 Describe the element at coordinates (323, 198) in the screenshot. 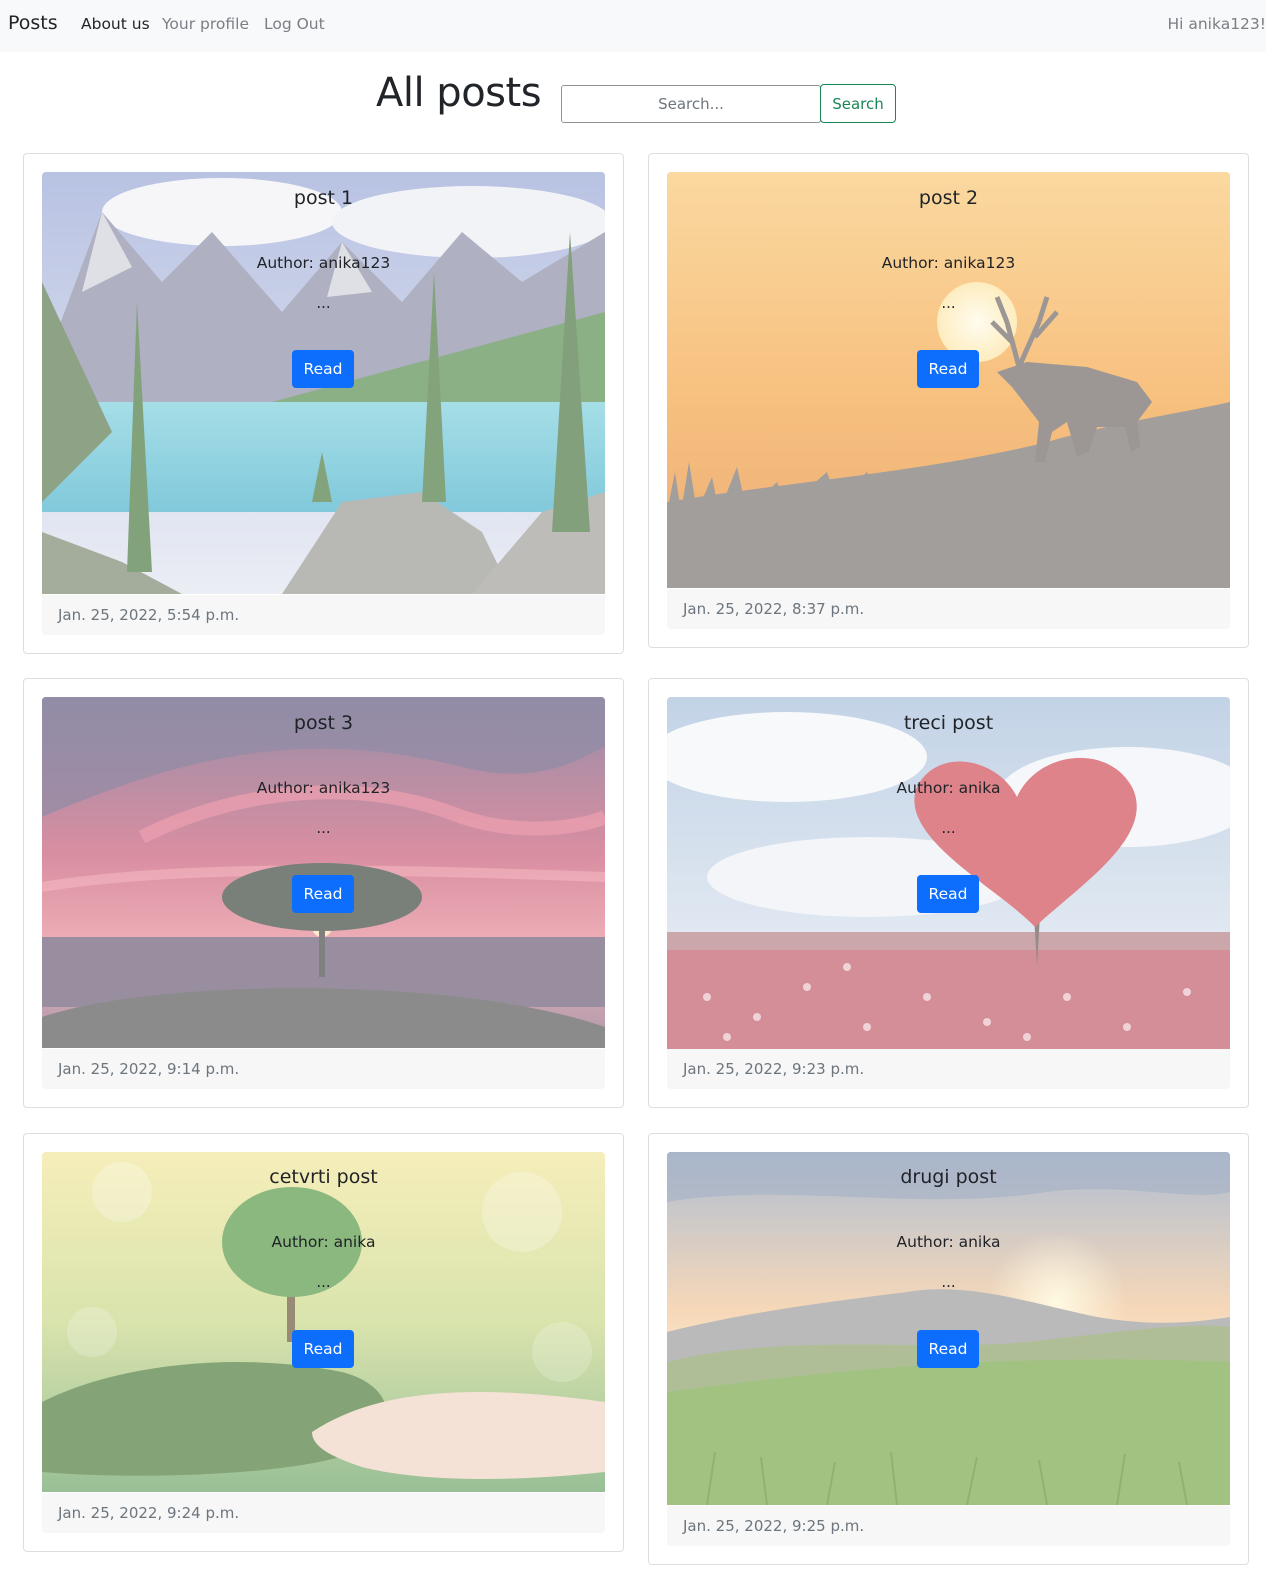

I see `post-title: post 1` at that location.